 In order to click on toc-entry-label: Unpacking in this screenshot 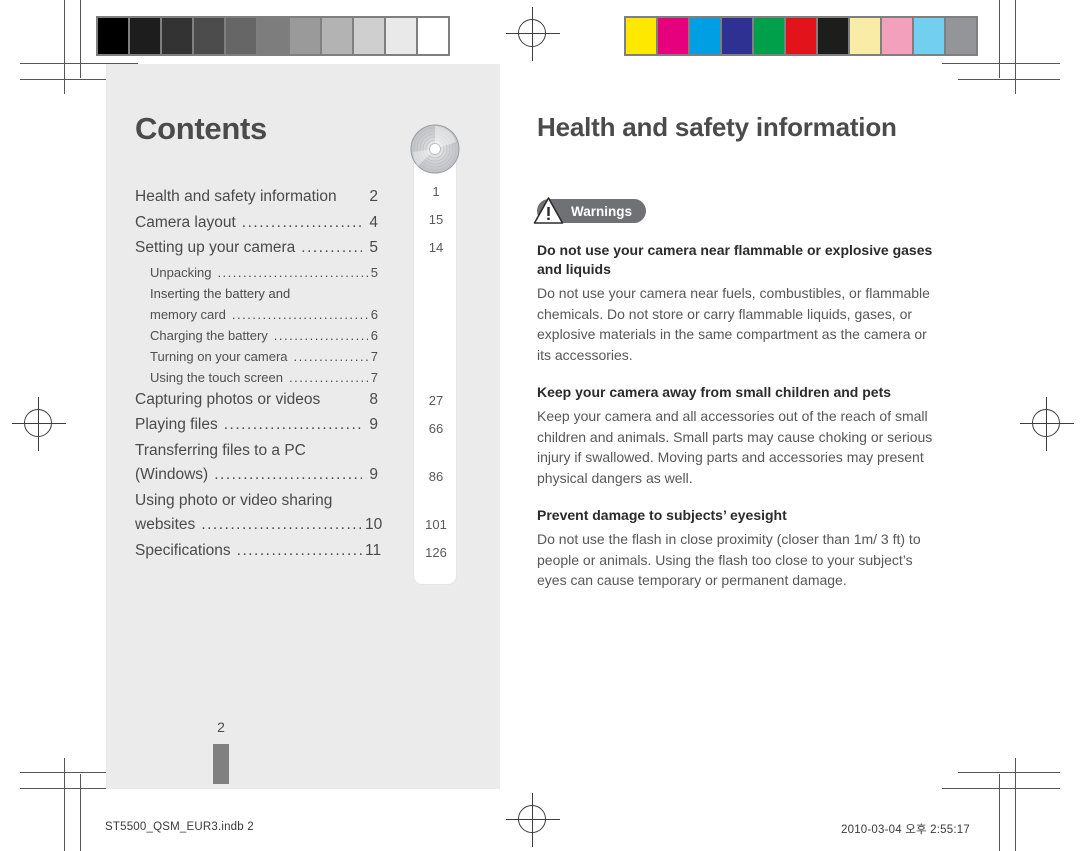, I will do `click(181, 272)`.